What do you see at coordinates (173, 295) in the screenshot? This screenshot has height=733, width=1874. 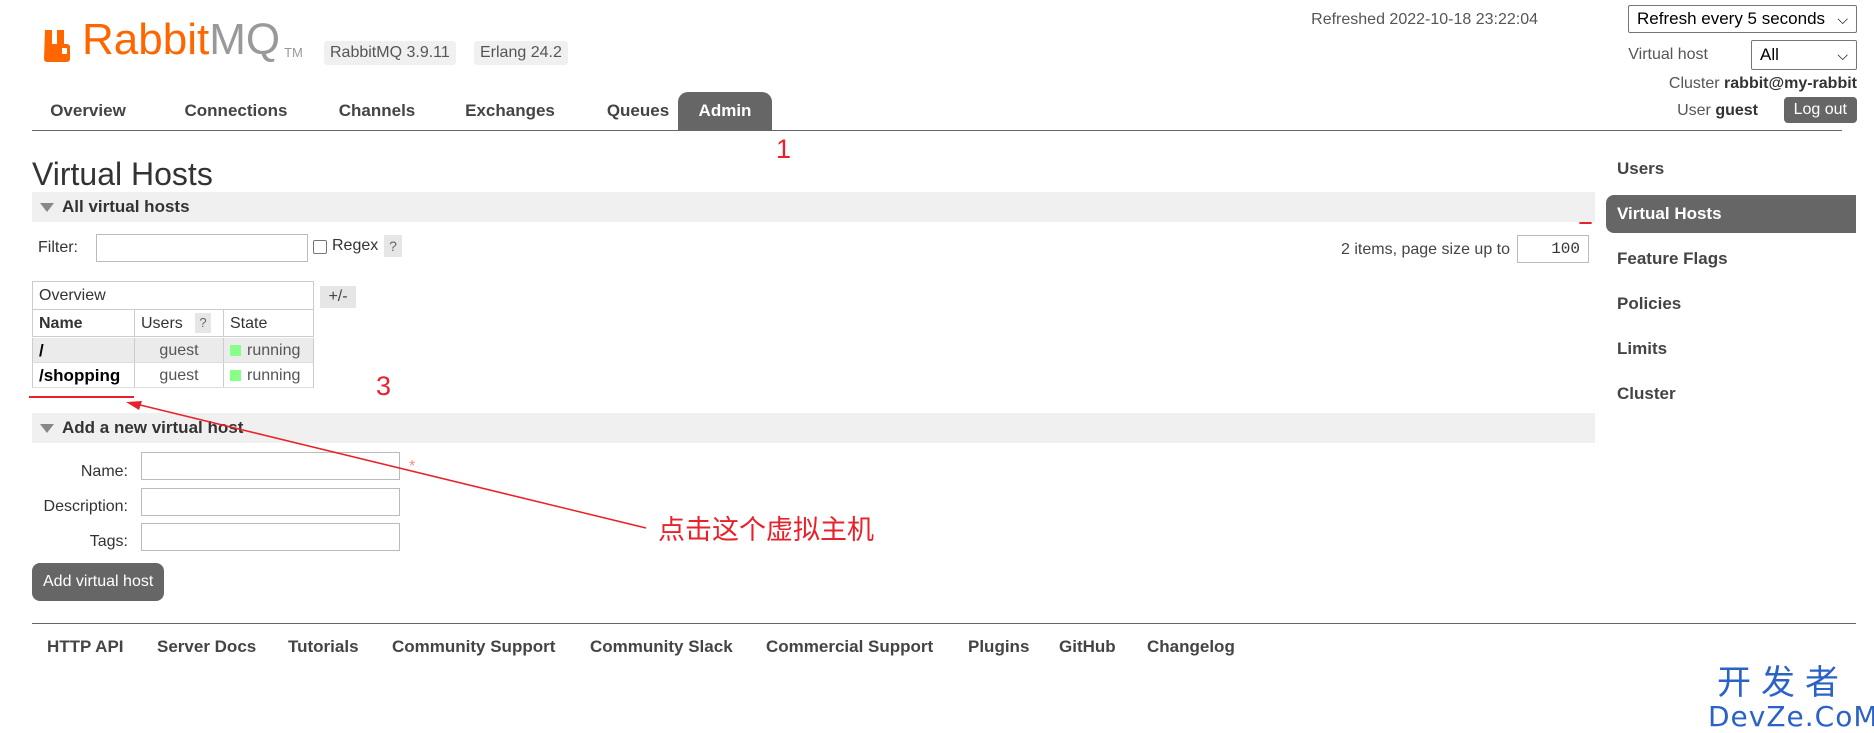 I see `table-group-header: Overview` at bounding box center [173, 295].